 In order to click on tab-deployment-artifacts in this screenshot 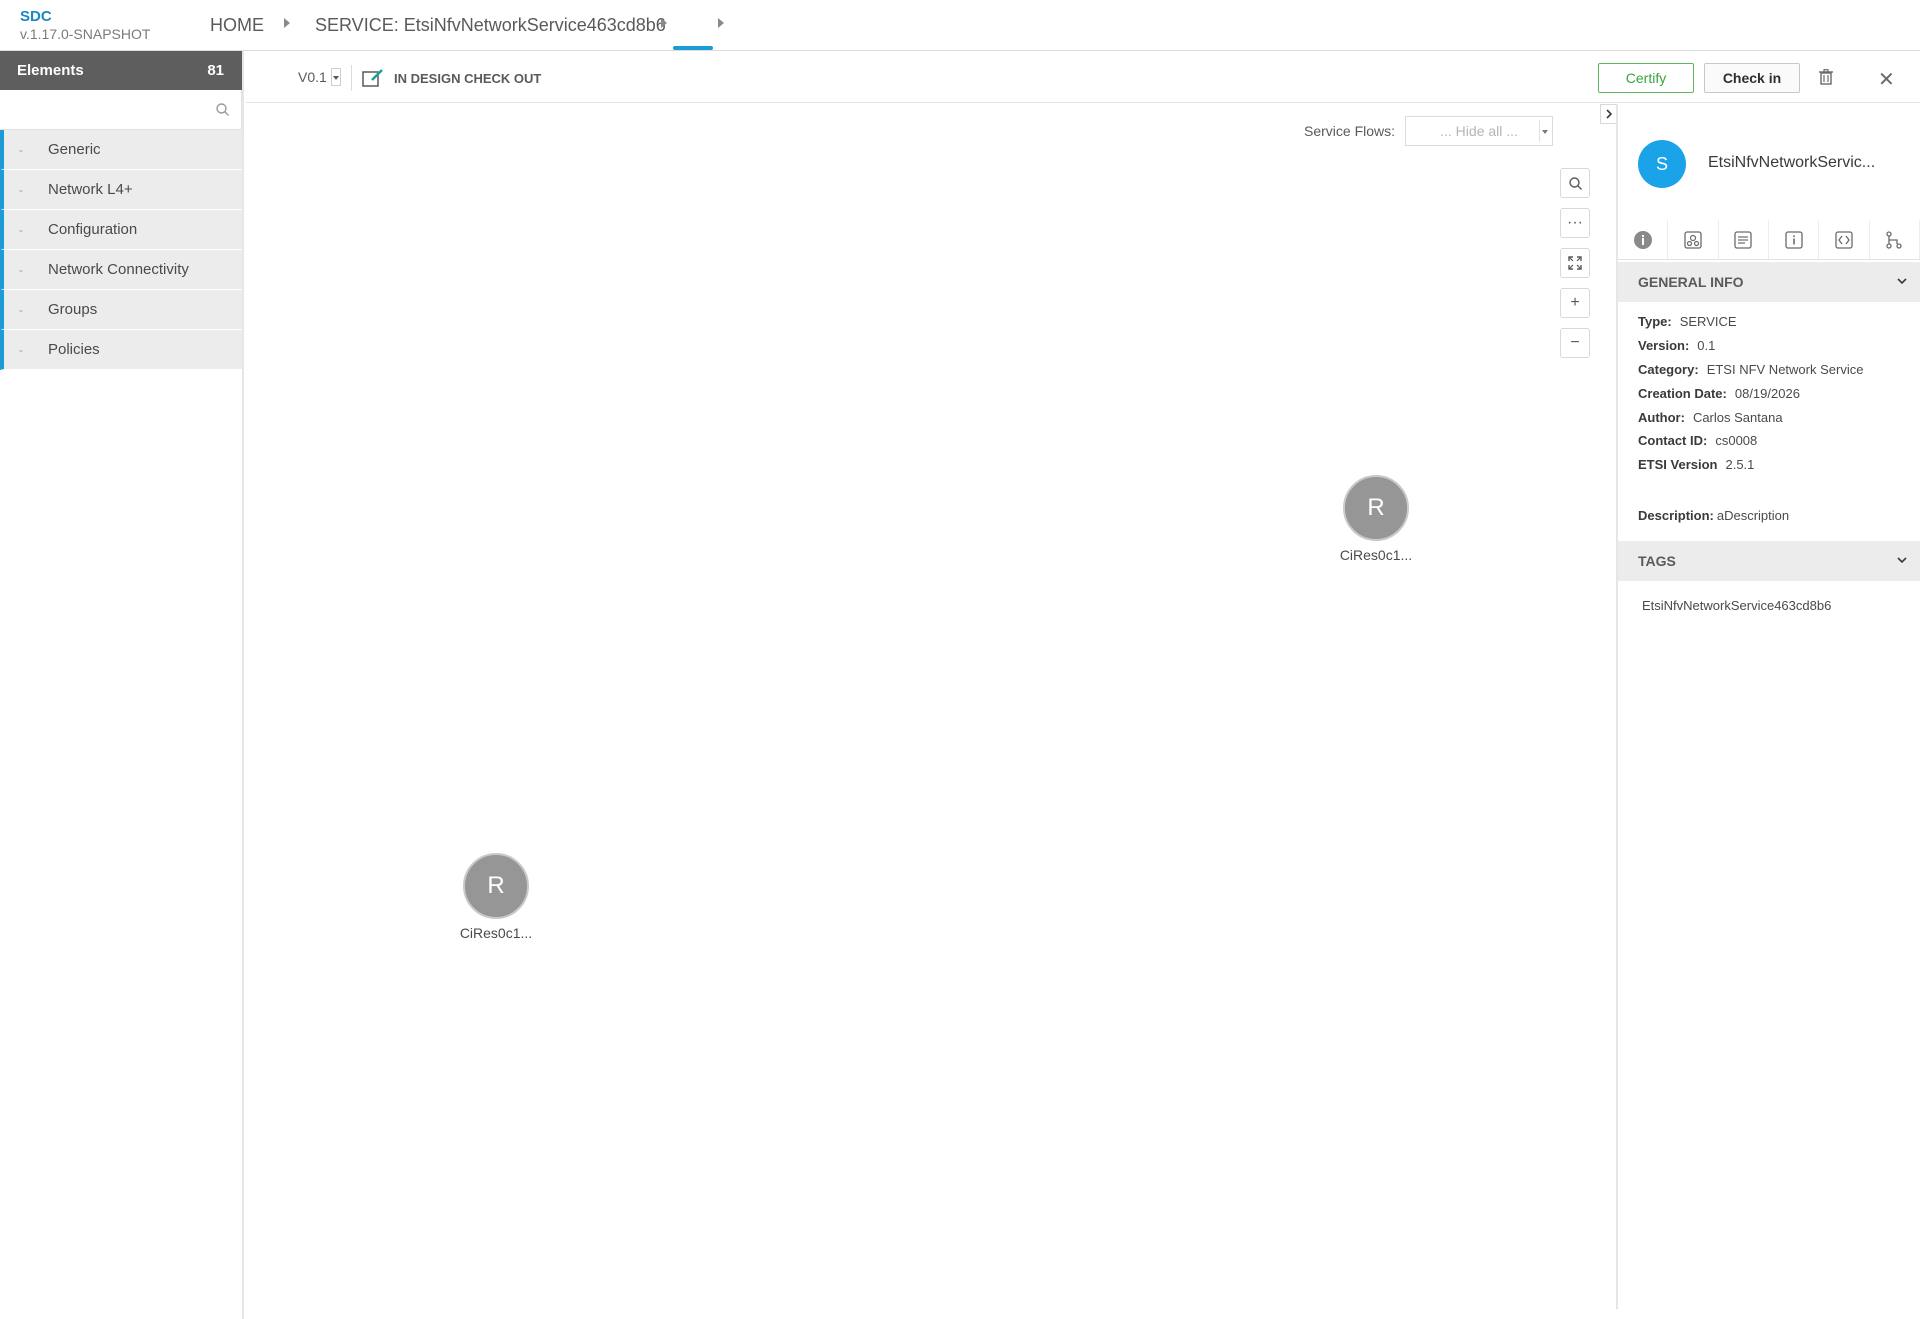, I will do `click(1744, 239)`.